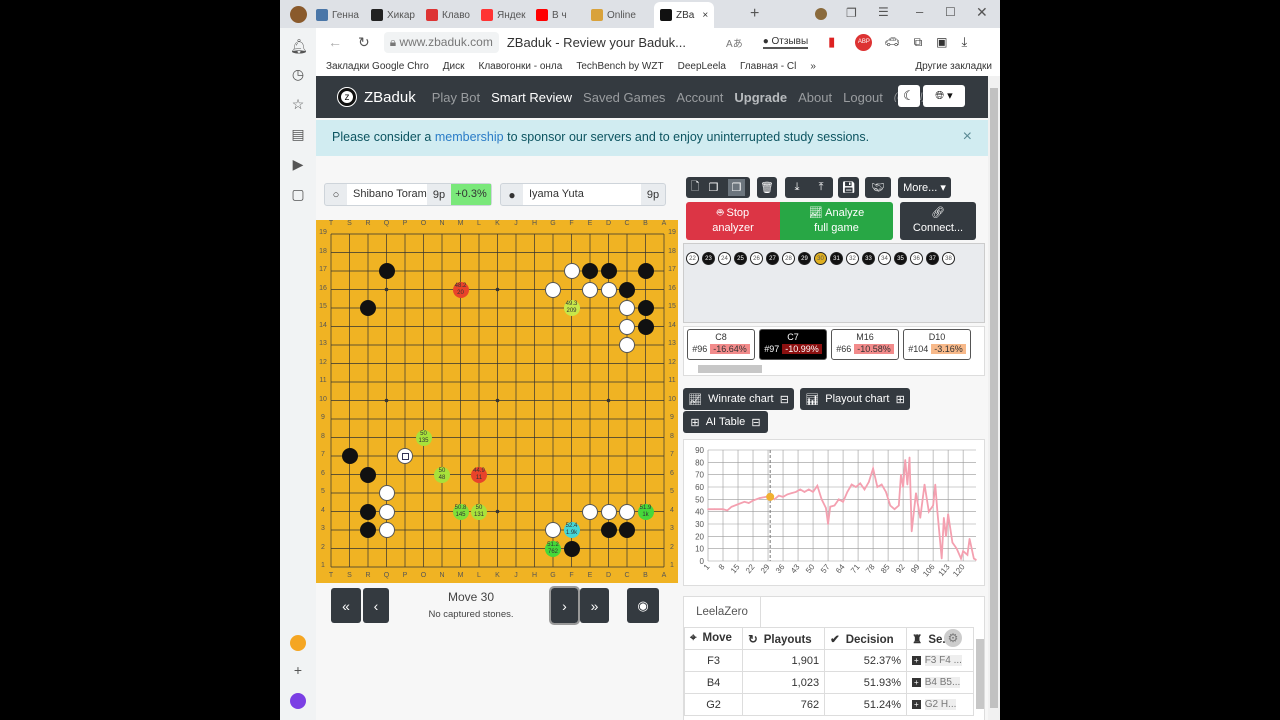 The height and width of the screenshot is (720, 1280). Describe the element at coordinates (619, 66) in the screenshot. I see `bookmark-item: TechBench by WZT` at that location.